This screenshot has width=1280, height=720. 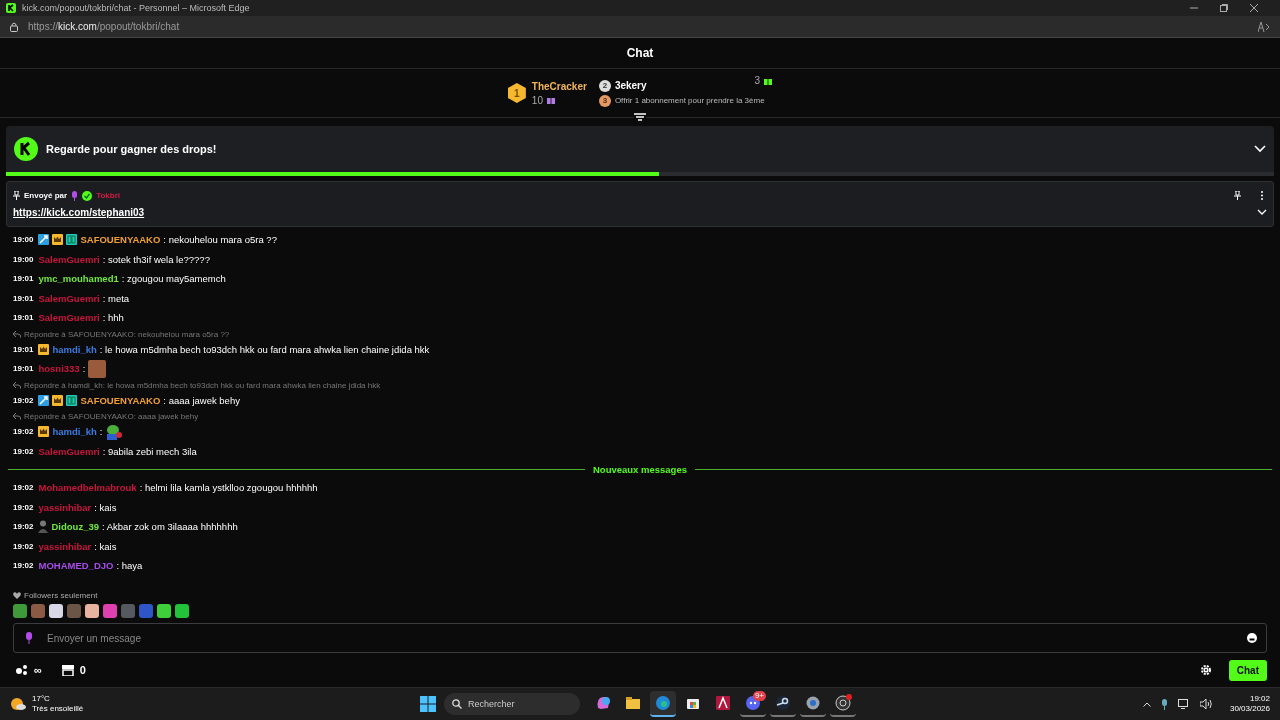 What do you see at coordinates (1205, 670) in the screenshot?
I see `settings-icon` at bounding box center [1205, 670].